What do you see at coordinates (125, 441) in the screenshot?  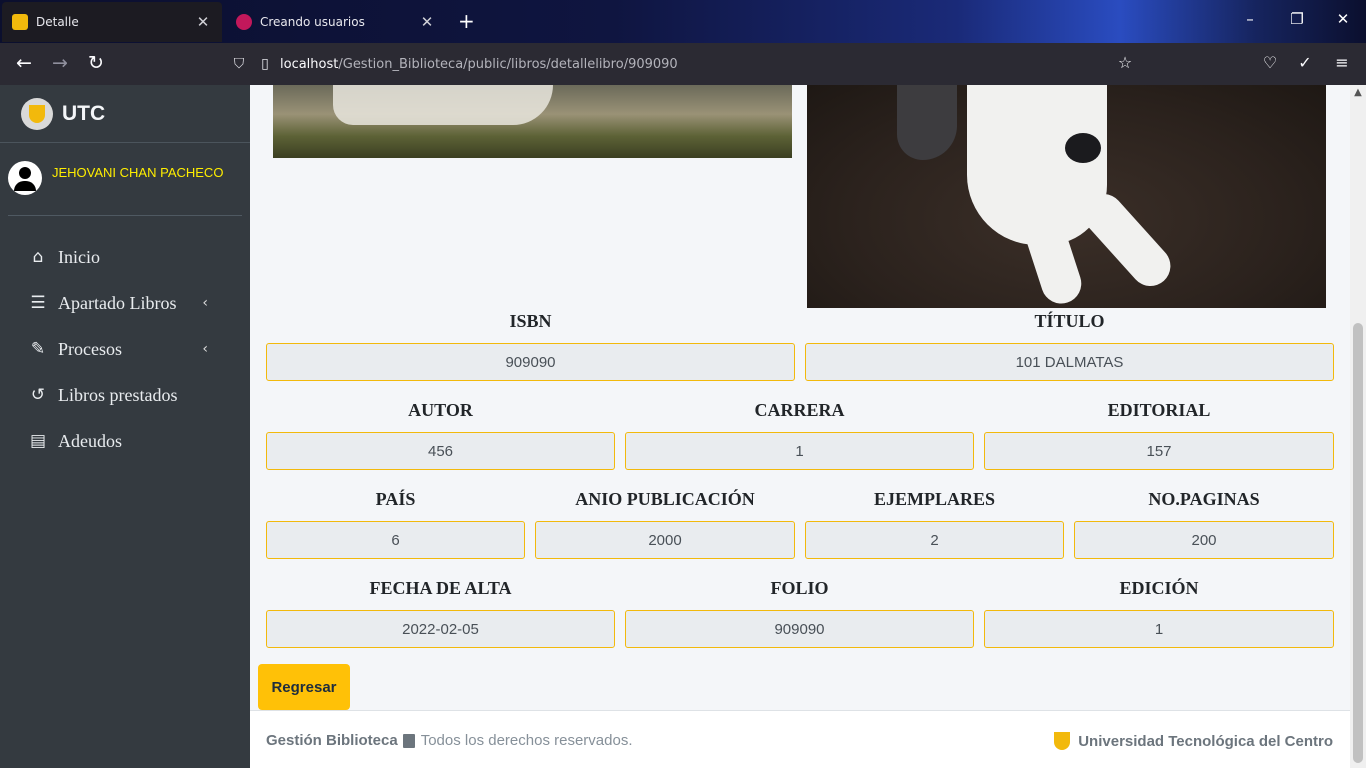 I see `sidebar-item-adeudos: ▤ Adeudos` at bounding box center [125, 441].